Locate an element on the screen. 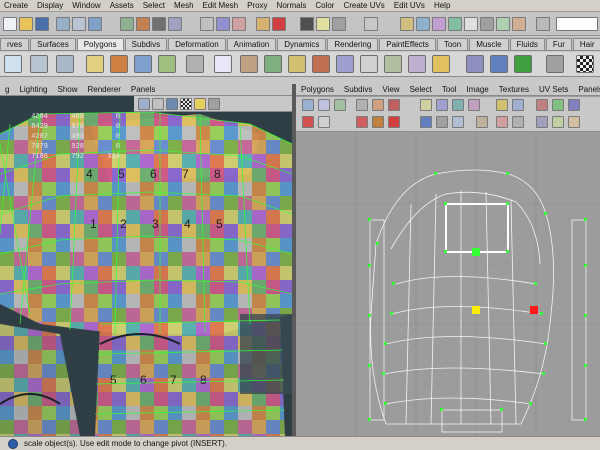 This screenshot has height=450, width=600. uv-point-red is located at coordinates (534, 310).